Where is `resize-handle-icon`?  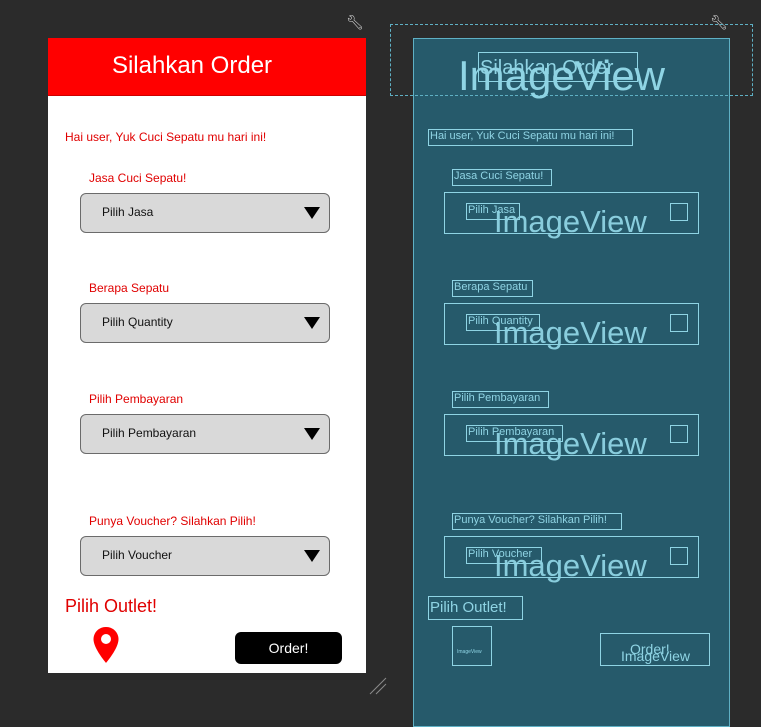 resize-handle-icon is located at coordinates (378, 686).